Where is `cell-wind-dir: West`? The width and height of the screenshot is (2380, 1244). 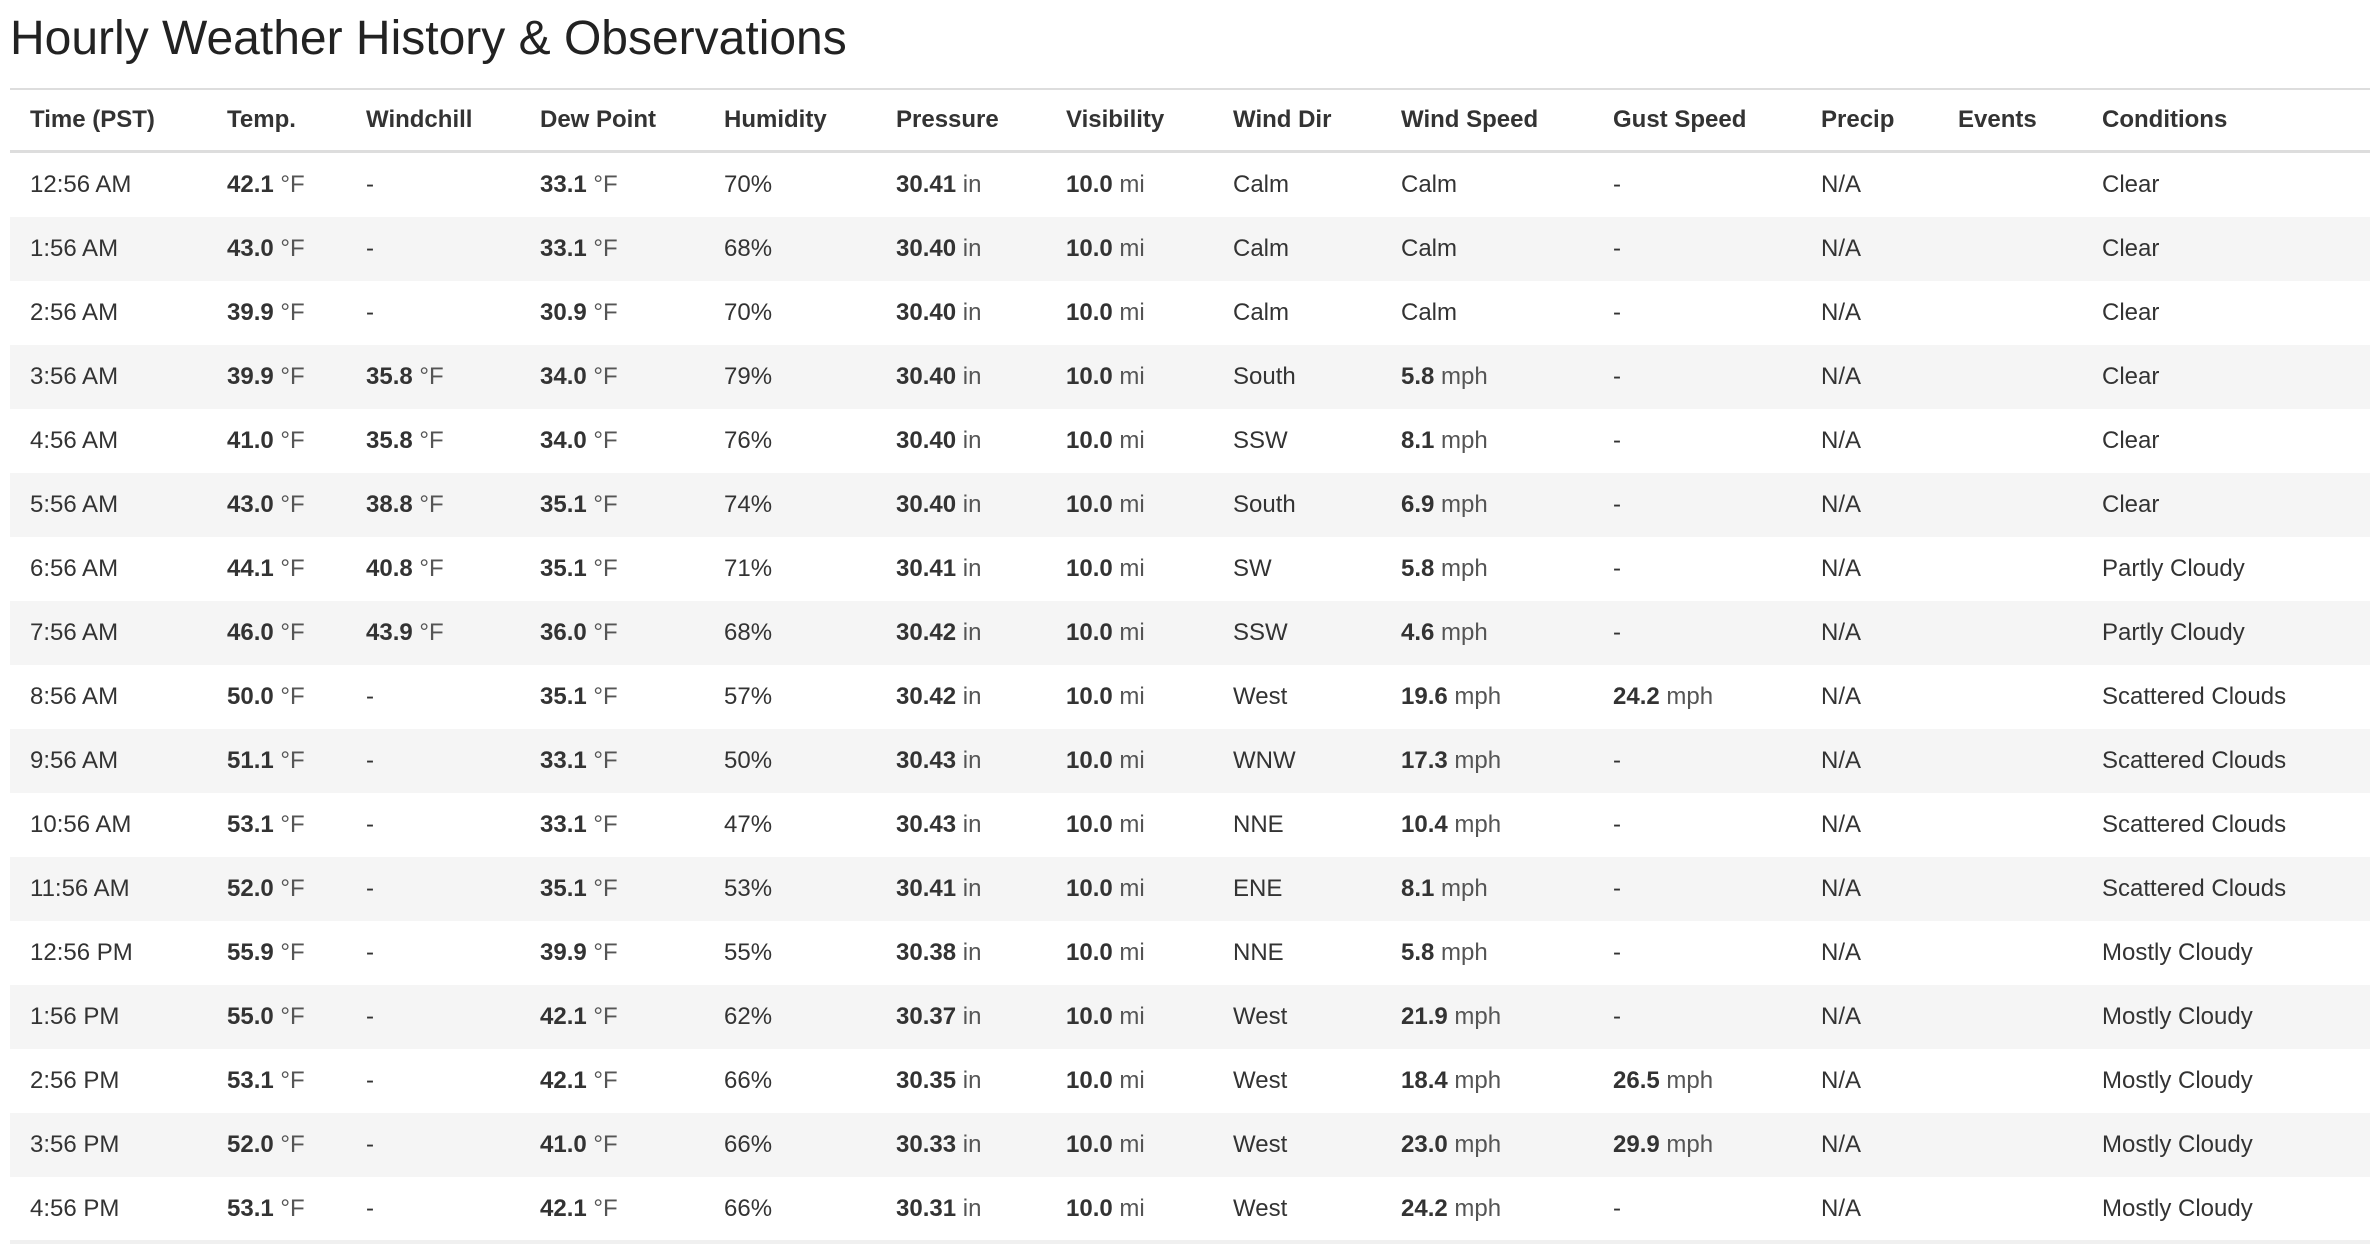 cell-wind-dir: West is located at coordinates (1260, 1080).